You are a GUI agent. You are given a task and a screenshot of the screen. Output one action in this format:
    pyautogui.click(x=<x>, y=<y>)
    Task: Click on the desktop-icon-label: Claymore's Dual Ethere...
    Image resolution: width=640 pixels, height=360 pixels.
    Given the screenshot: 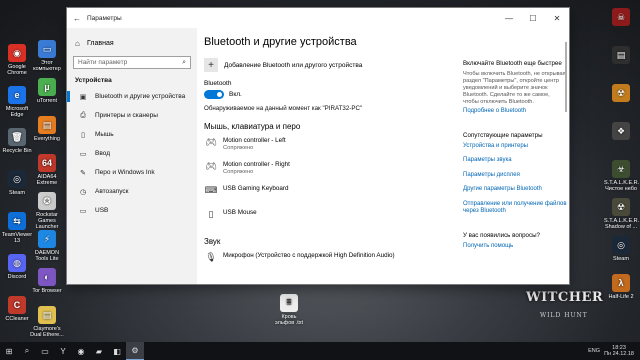 What is the action you would take?
    pyautogui.click(x=47, y=332)
    